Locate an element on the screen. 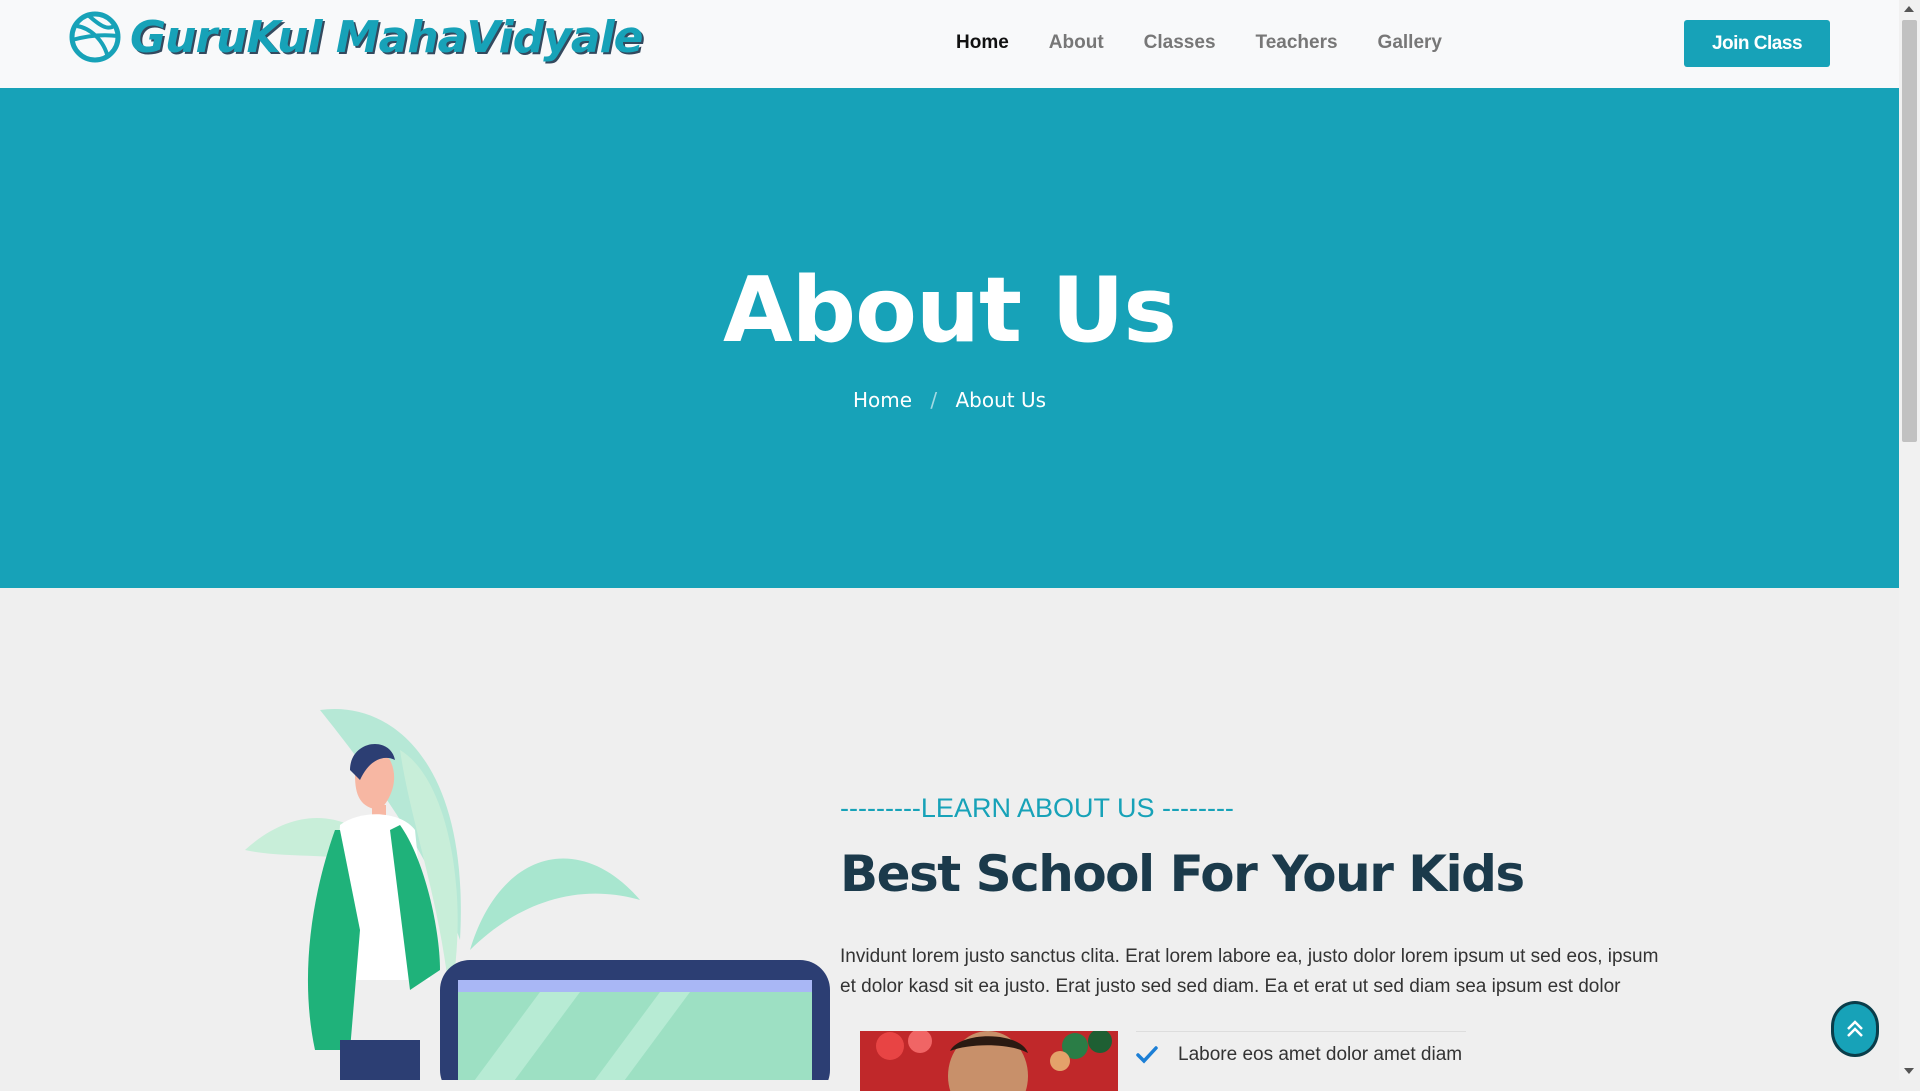 This screenshot has width=1920, height=1091. brand-logo: GuruKul MahaVidyale is located at coordinates (356, 37).